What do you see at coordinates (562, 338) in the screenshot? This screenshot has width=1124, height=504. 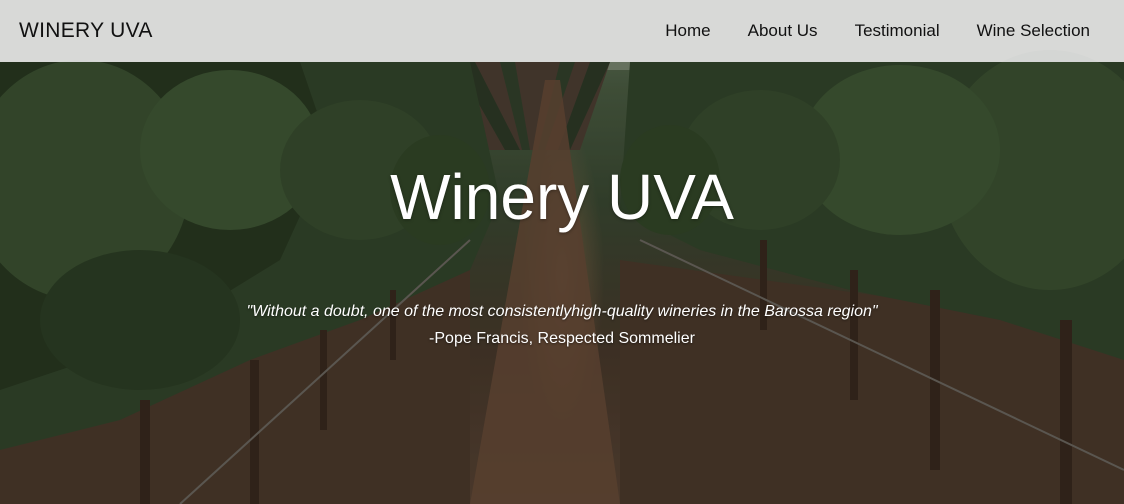 I see `testimonial-attribution: -Pope Francis, Respected Sommelier` at bounding box center [562, 338].